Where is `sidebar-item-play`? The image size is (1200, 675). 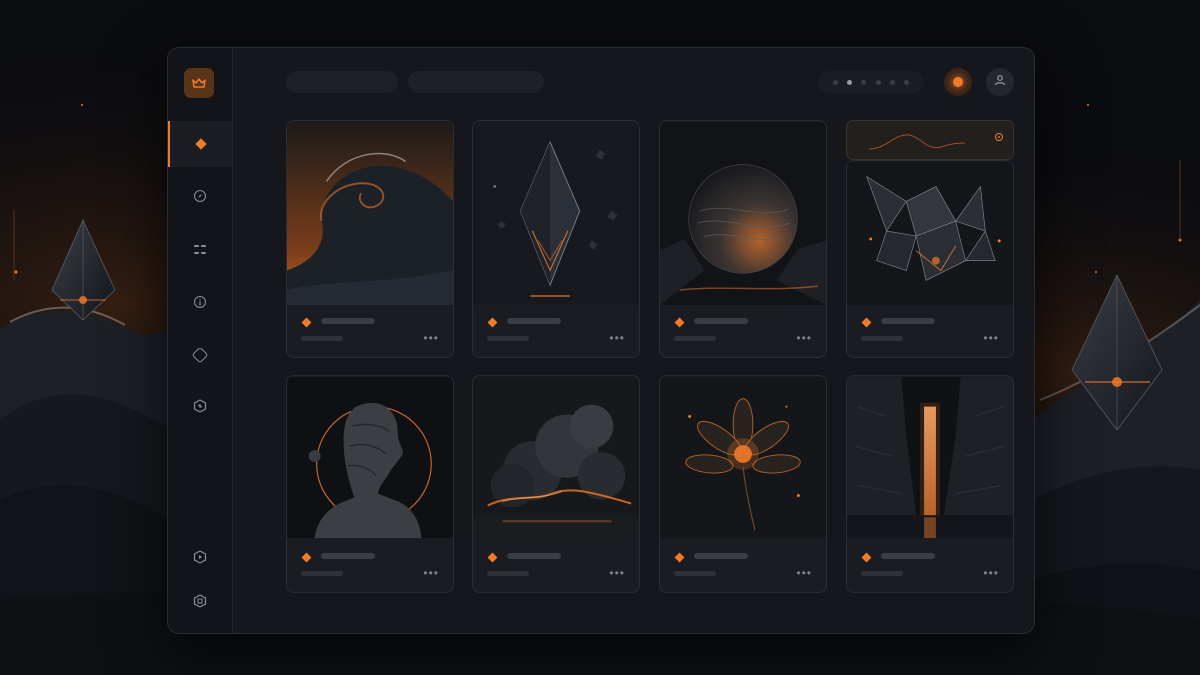 sidebar-item-play is located at coordinates (200, 559).